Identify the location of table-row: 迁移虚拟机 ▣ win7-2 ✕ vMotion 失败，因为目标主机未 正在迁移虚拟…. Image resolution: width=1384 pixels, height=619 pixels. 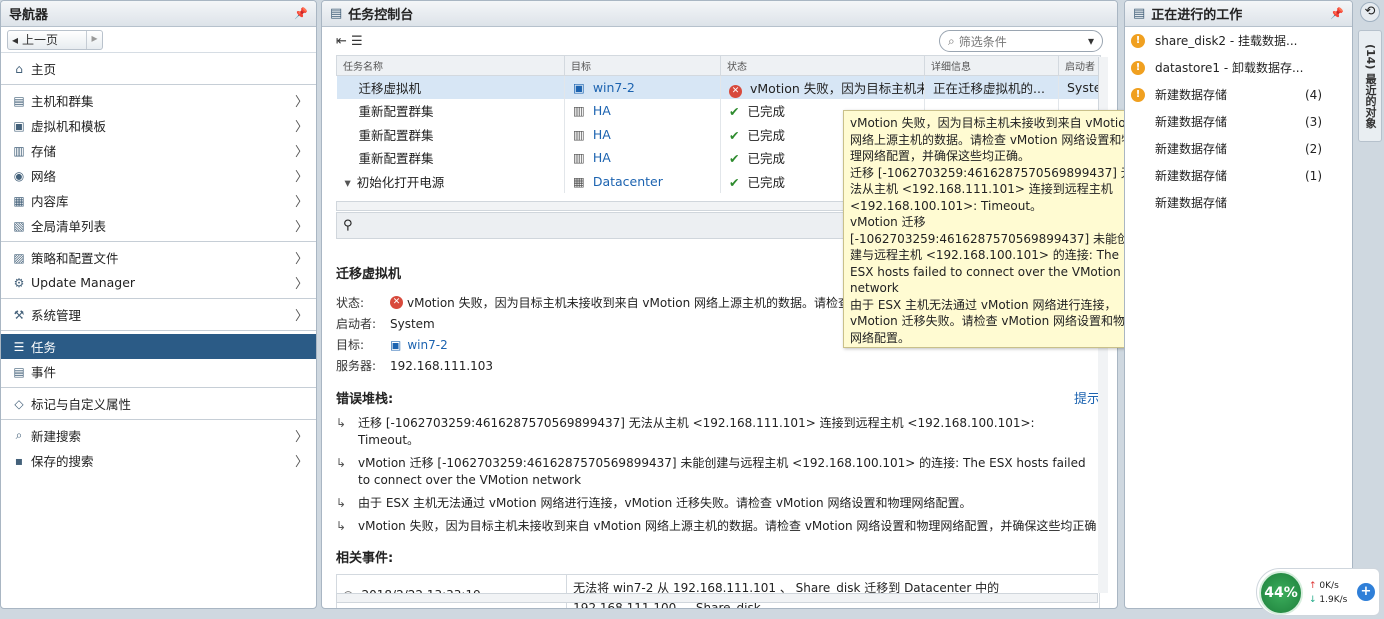
(718, 87).